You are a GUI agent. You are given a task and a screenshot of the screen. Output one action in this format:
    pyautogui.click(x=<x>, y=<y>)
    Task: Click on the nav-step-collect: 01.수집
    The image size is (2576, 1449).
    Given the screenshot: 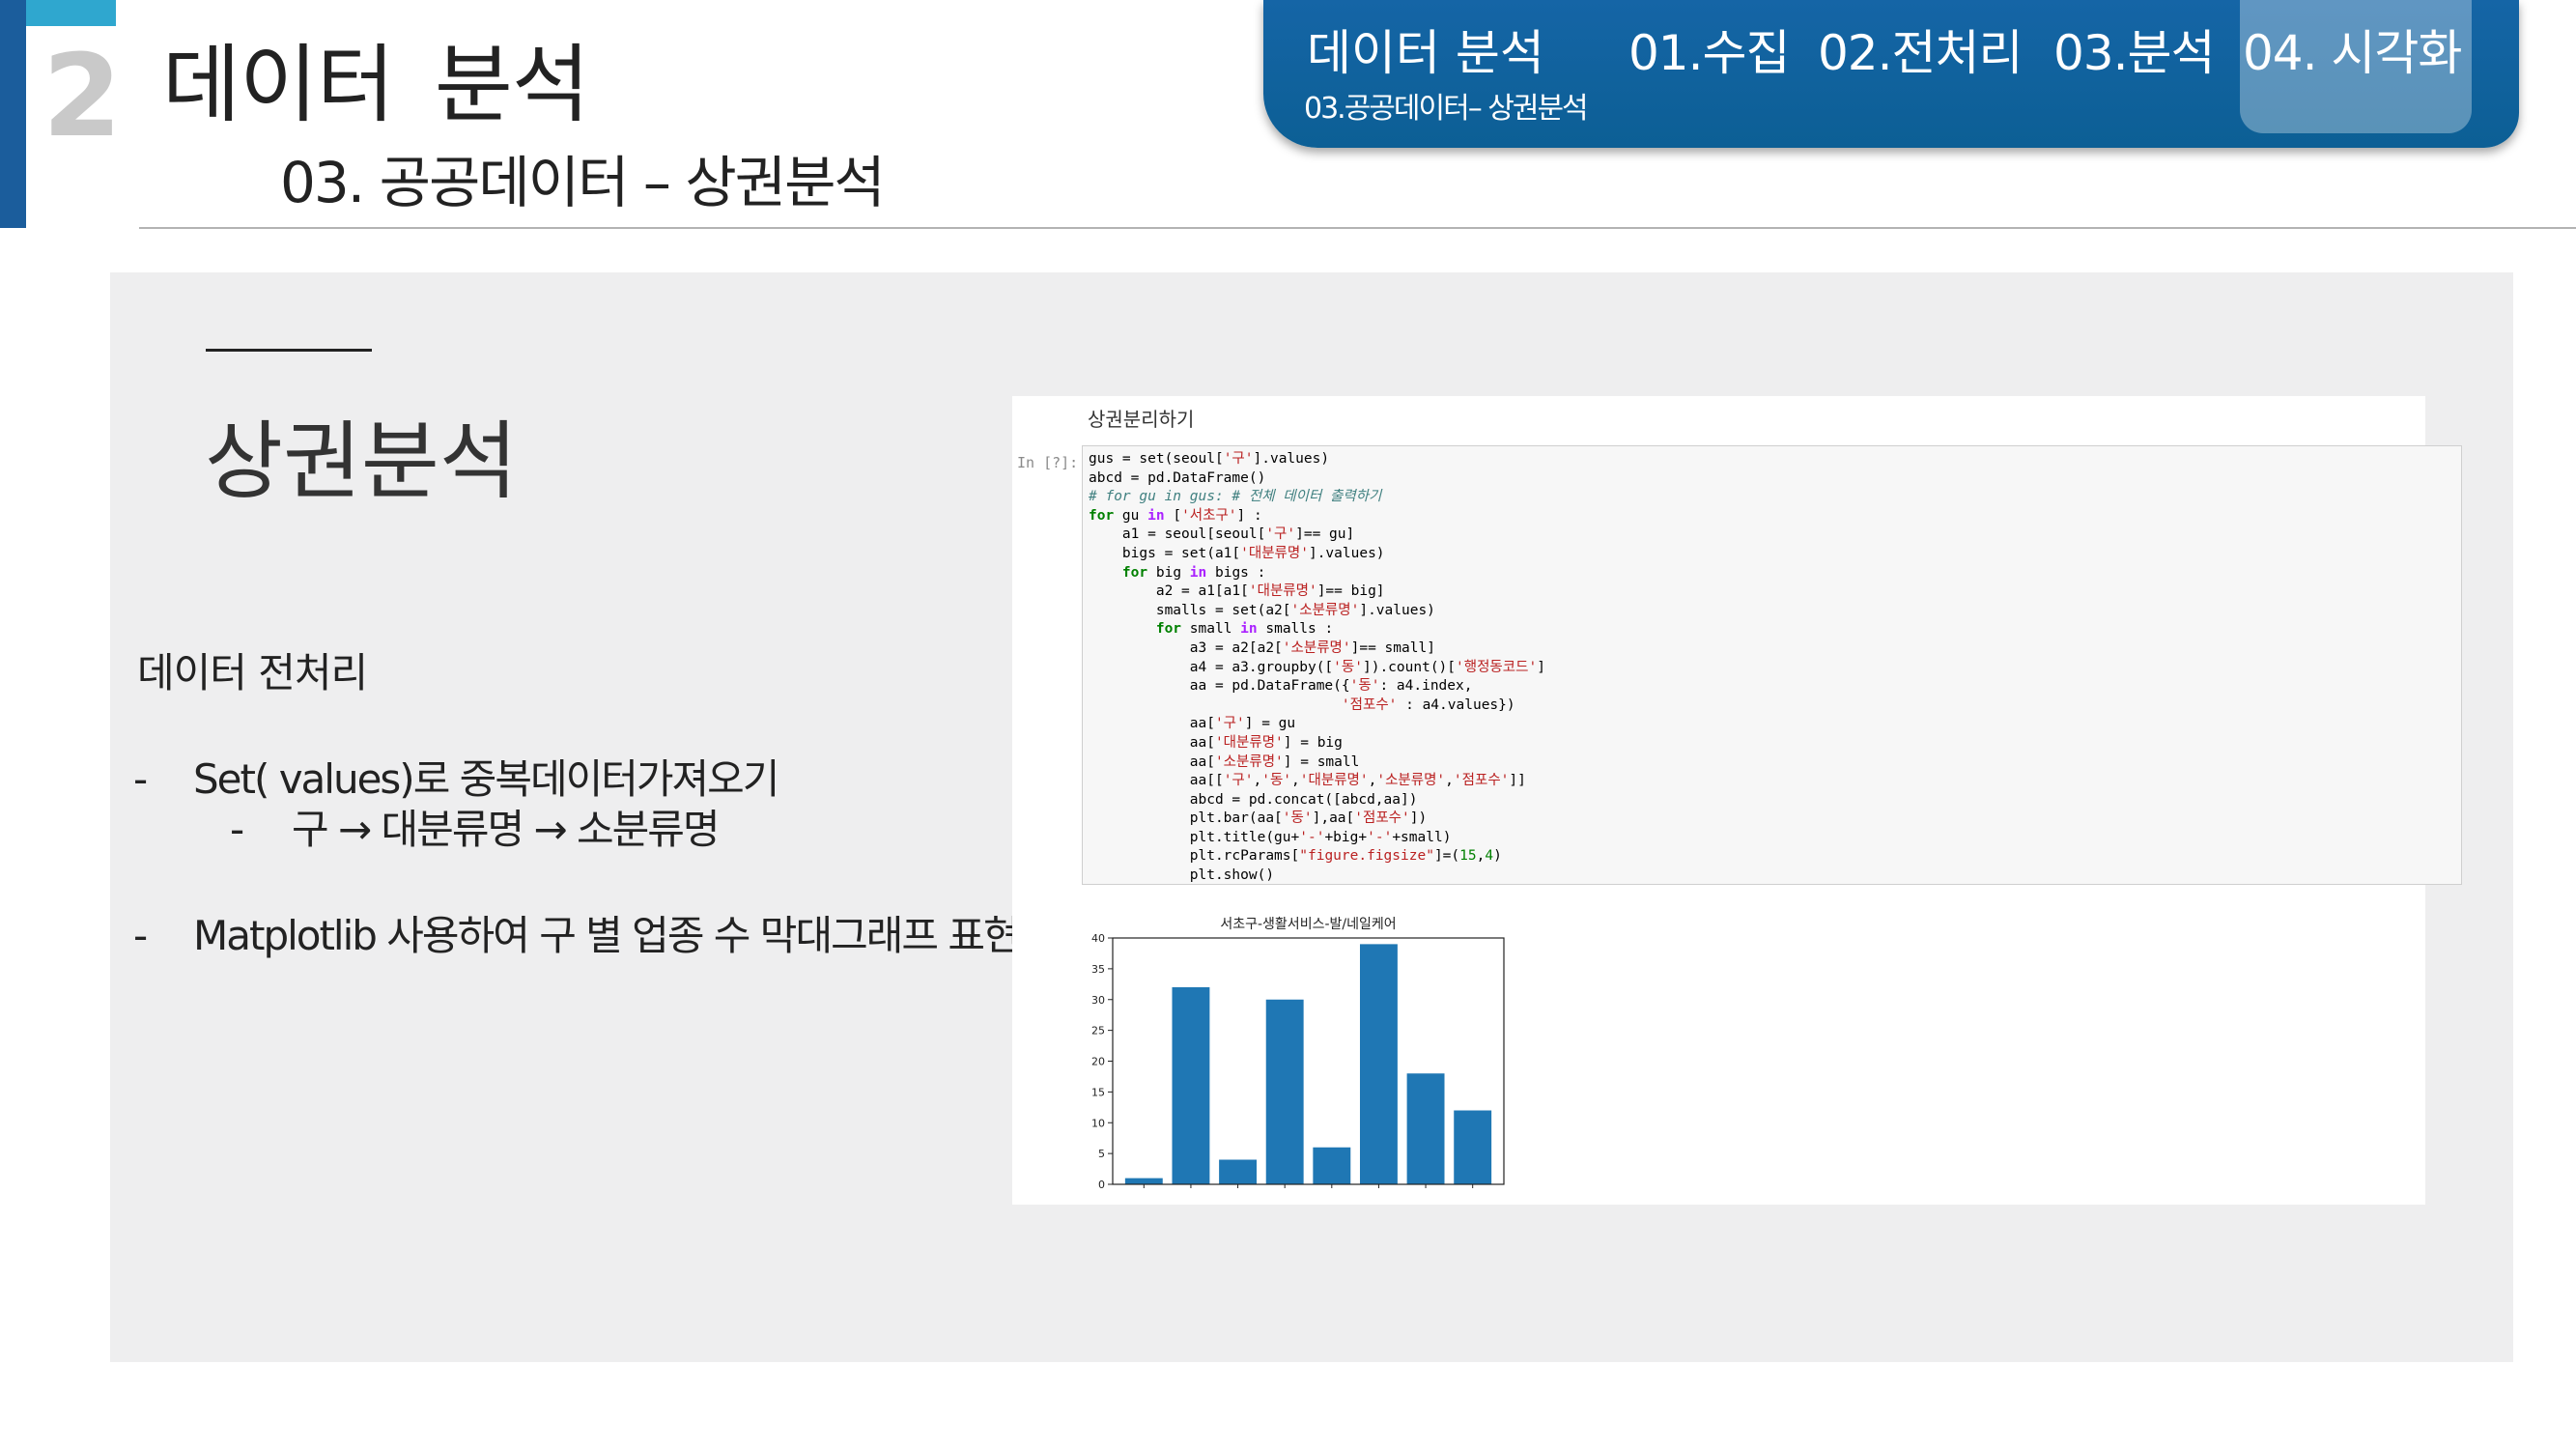 What is the action you would take?
    pyautogui.click(x=1709, y=53)
    